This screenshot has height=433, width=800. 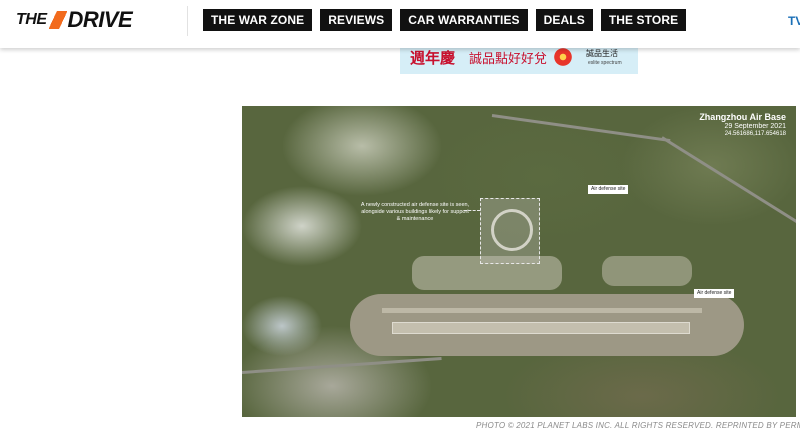 What do you see at coordinates (508, 58) in the screenshot?
I see `ad-tagline: 誠品點好好兌` at bounding box center [508, 58].